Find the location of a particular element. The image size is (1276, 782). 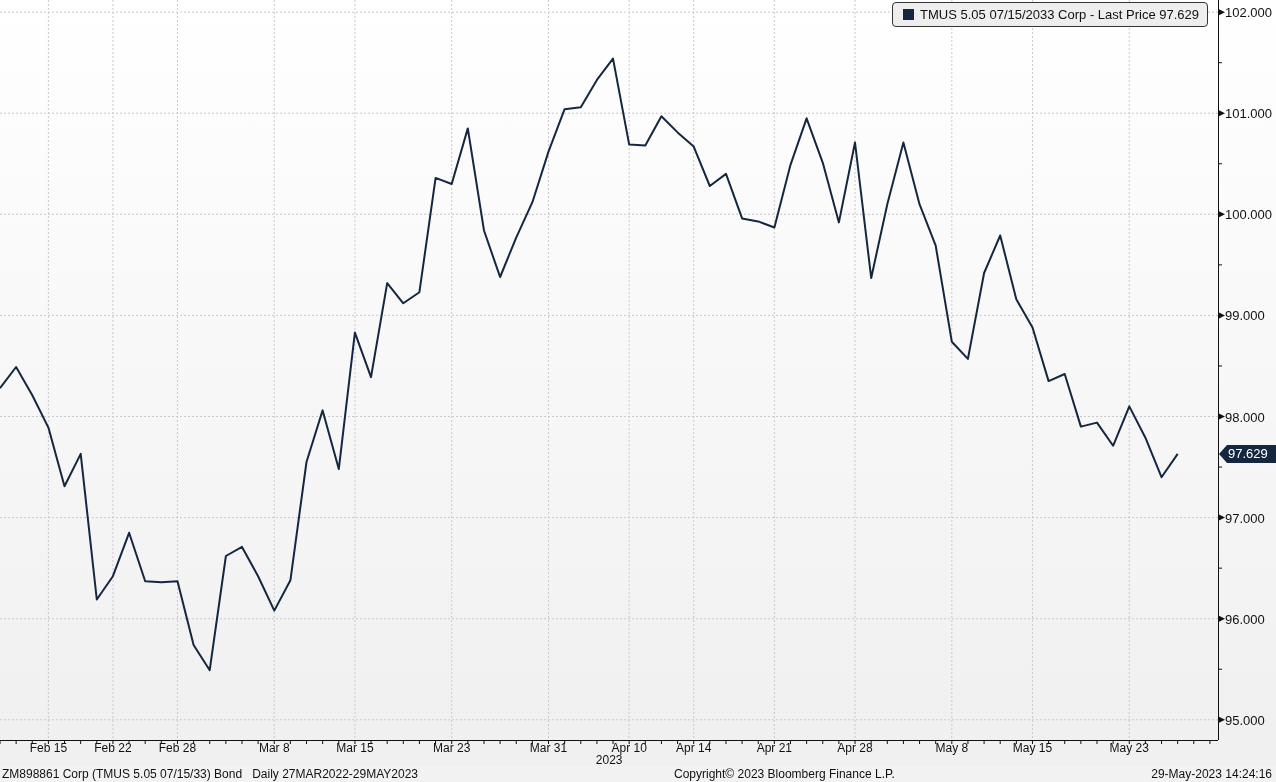

axis-label: 100.000 is located at coordinates (1248, 215).